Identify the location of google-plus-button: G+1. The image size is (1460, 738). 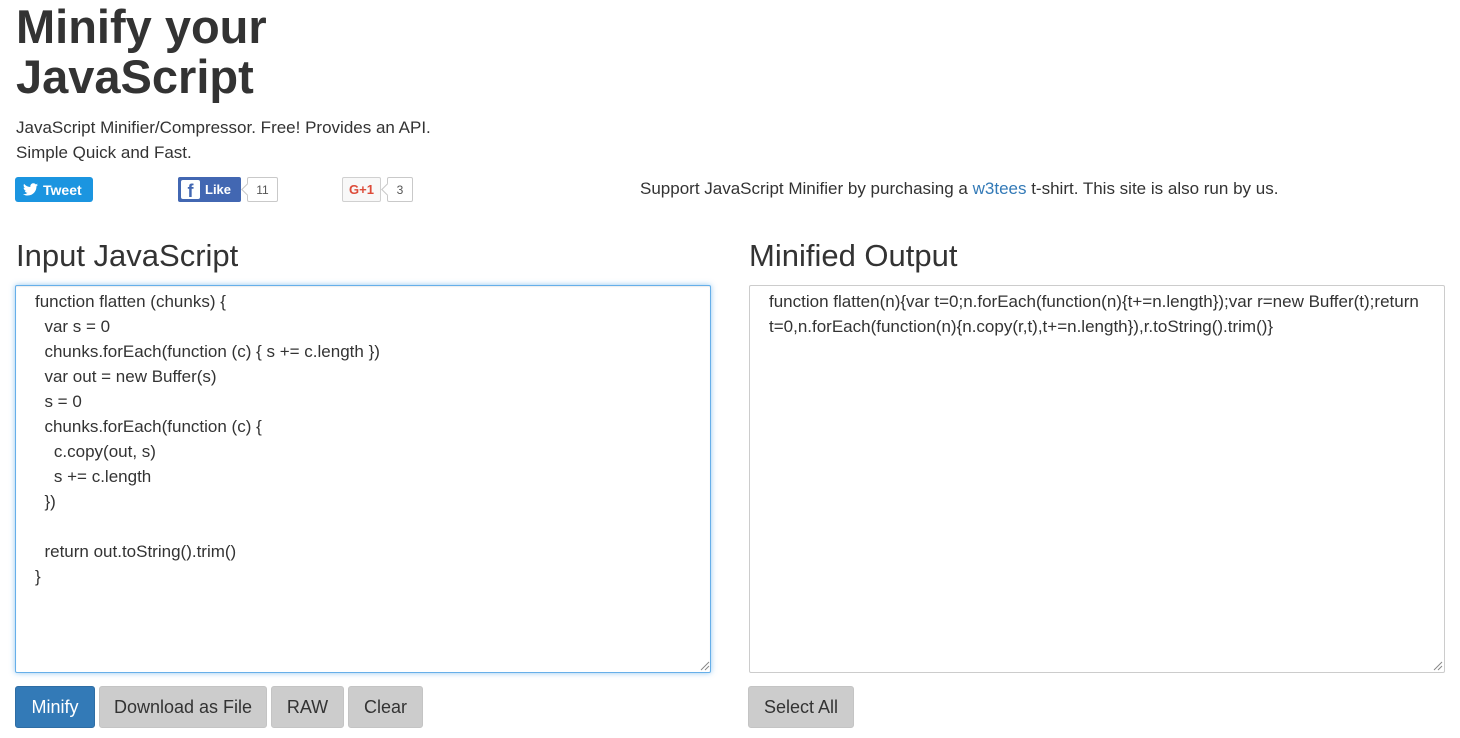
(361, 189).